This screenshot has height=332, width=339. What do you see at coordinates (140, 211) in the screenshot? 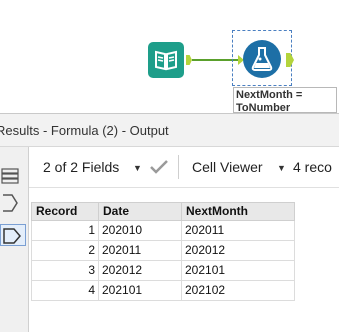
I see `column-header-date: Date` at bounding box center [140, 211].